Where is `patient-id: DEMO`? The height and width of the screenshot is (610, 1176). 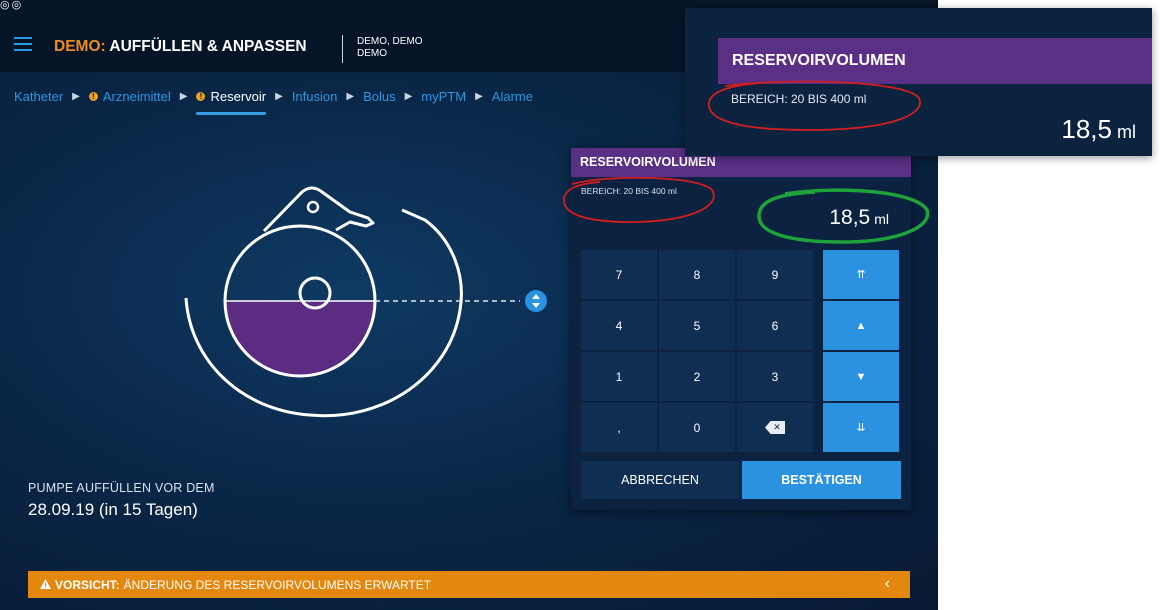 patient-id: DEMO is located at coordinates (372, 53).